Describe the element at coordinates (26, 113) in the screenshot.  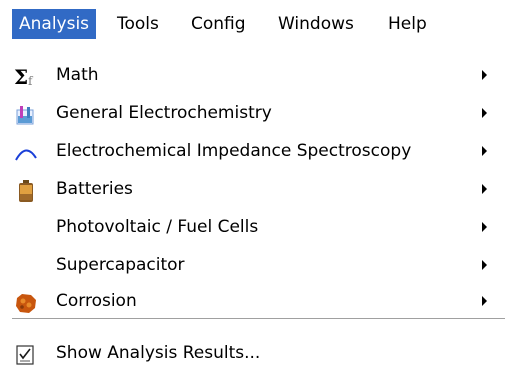
I see `beaker-icon` at that location.